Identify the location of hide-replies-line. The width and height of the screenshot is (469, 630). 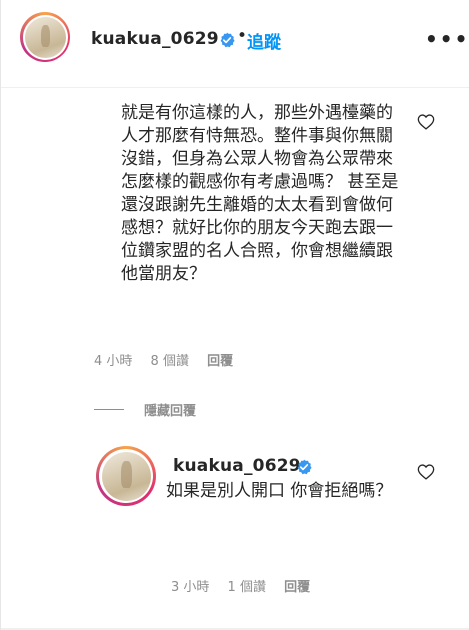
(109, 409).